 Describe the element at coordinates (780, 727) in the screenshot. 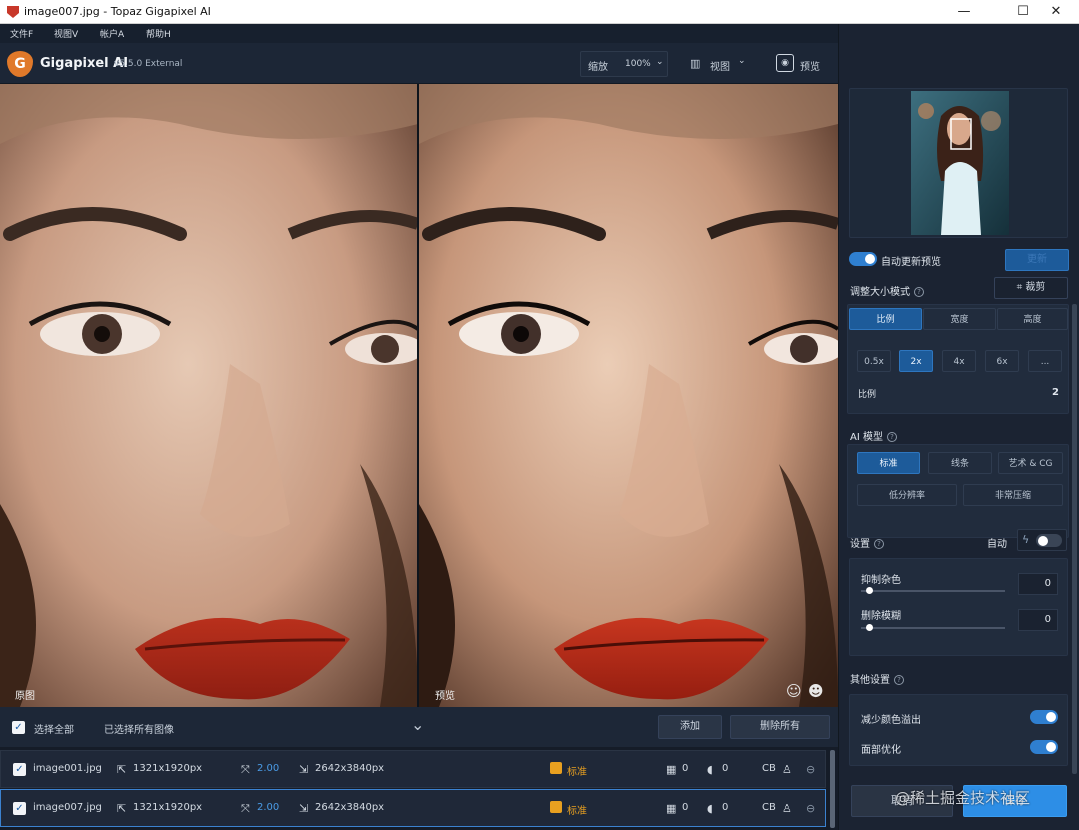

I see `remove-all-button: 删除所有` at that location.